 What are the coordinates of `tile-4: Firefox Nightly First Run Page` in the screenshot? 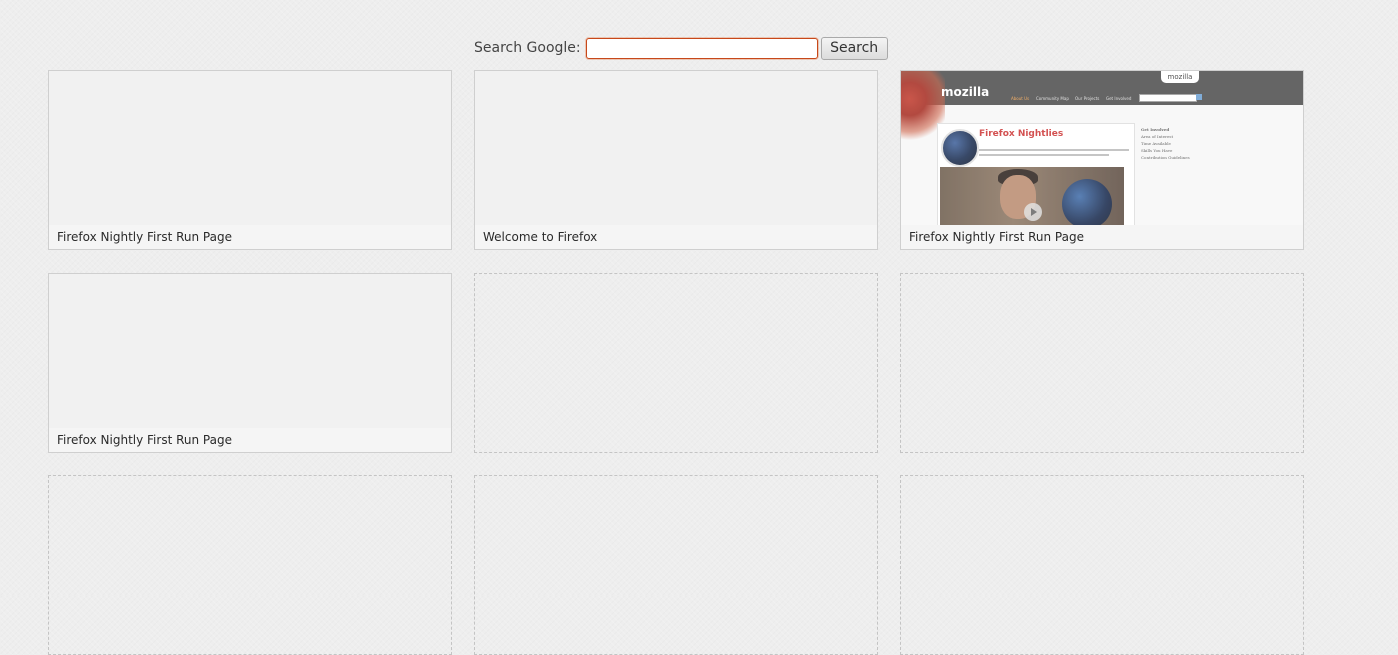 It's located at (250, 363).